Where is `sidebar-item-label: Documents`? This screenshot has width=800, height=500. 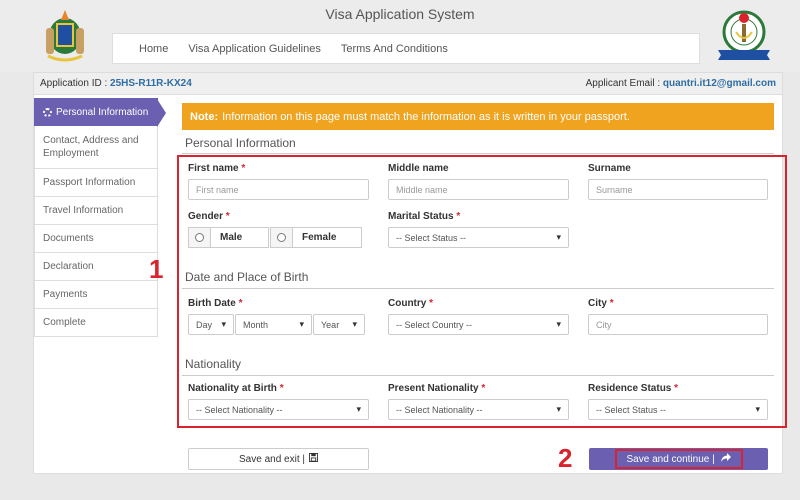
sidebar-item-label: Documents is located at coordinates (68, 238).